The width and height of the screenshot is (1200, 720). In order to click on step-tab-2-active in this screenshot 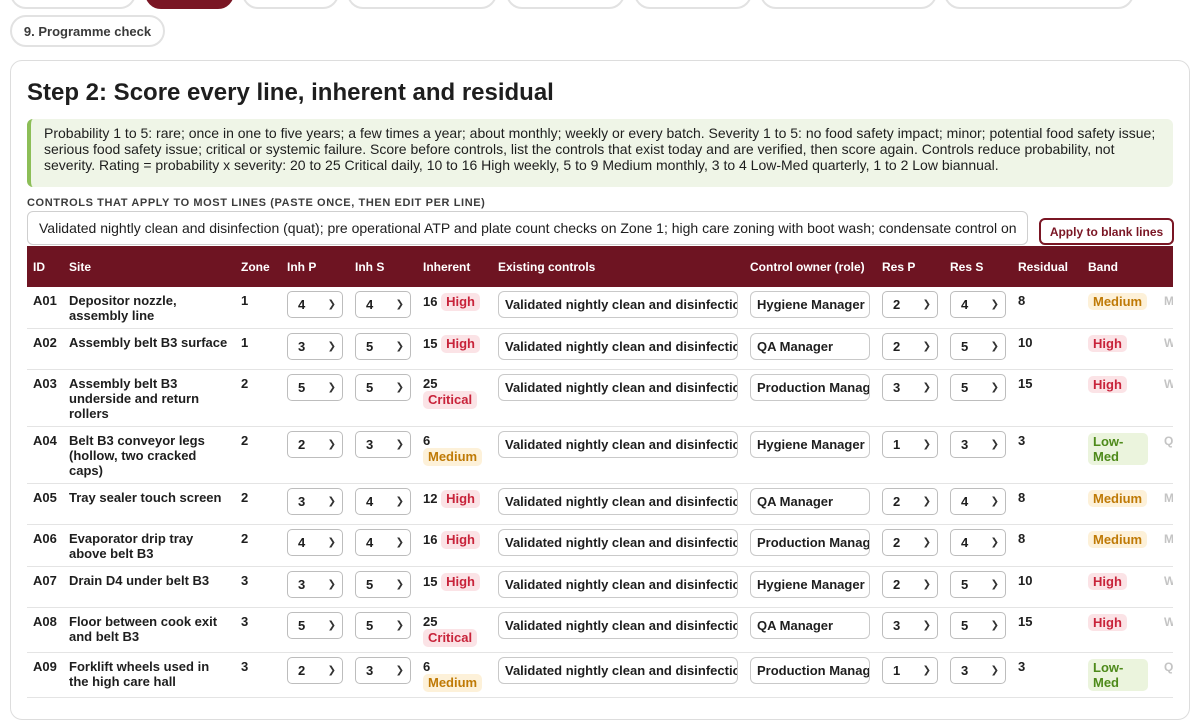, I will do `click(189, 4)`.